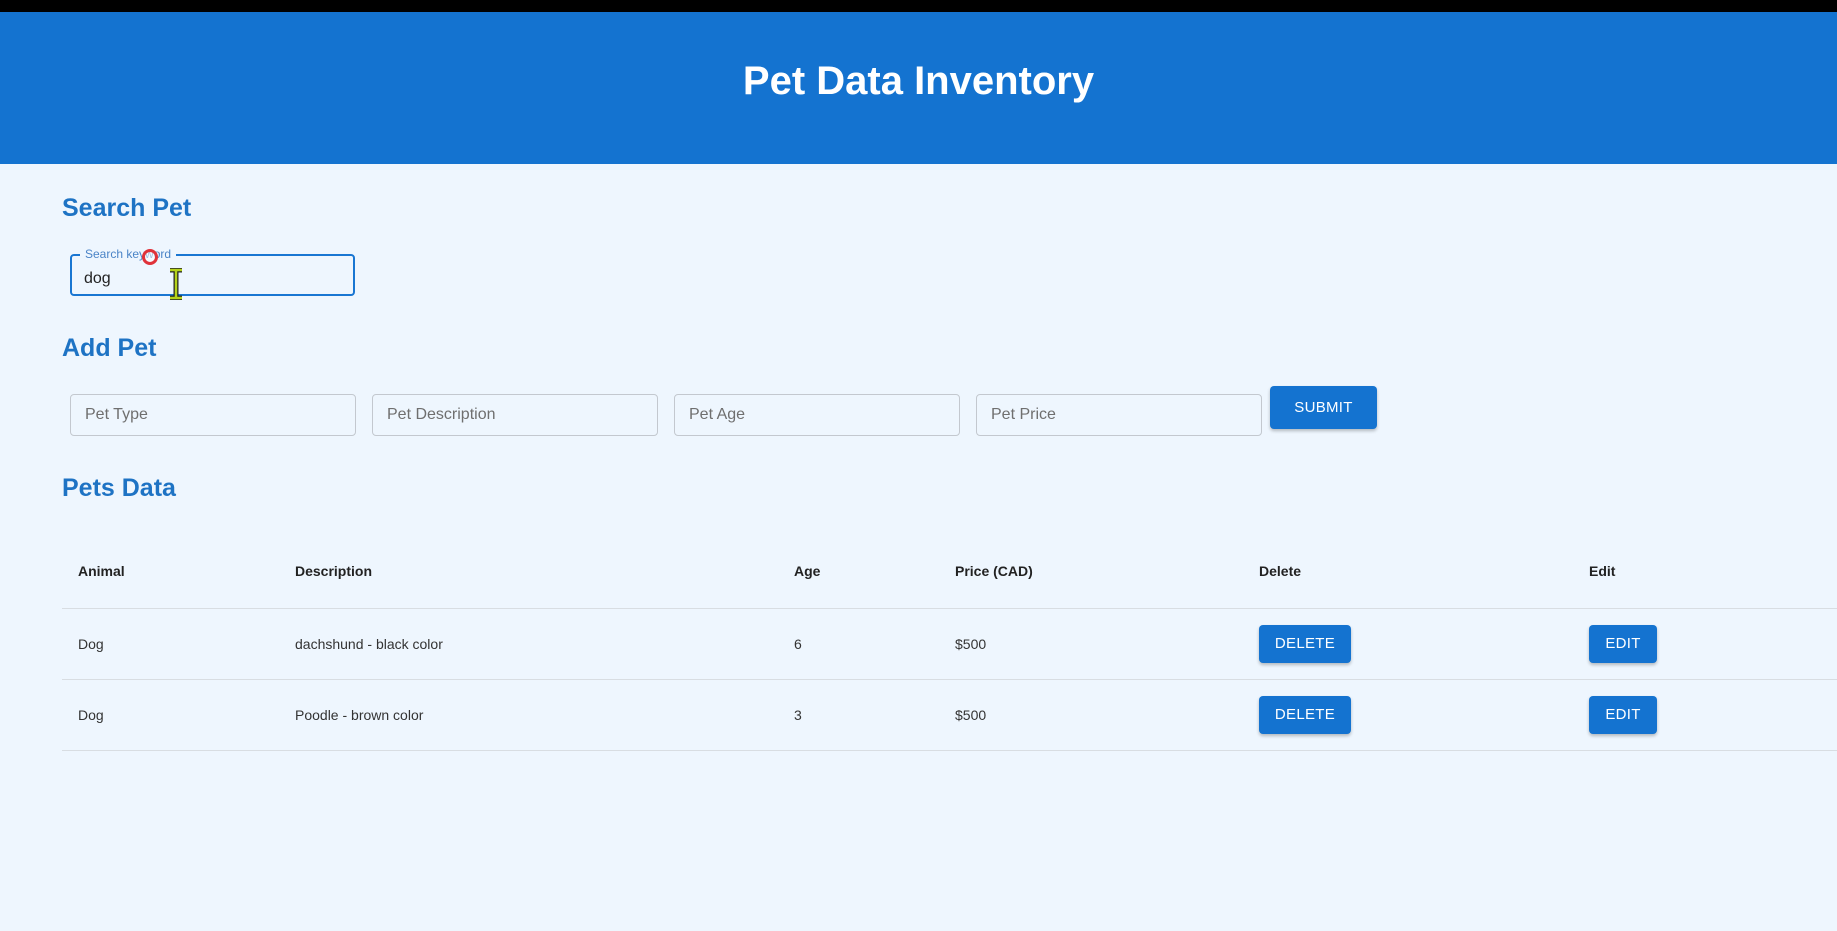 The image size is (1837, 931). What do you see at coordinates (1091, 571) in the screenshot?
I see `column-header-price: Price (CAD)` at bounding box center [1091, 571].